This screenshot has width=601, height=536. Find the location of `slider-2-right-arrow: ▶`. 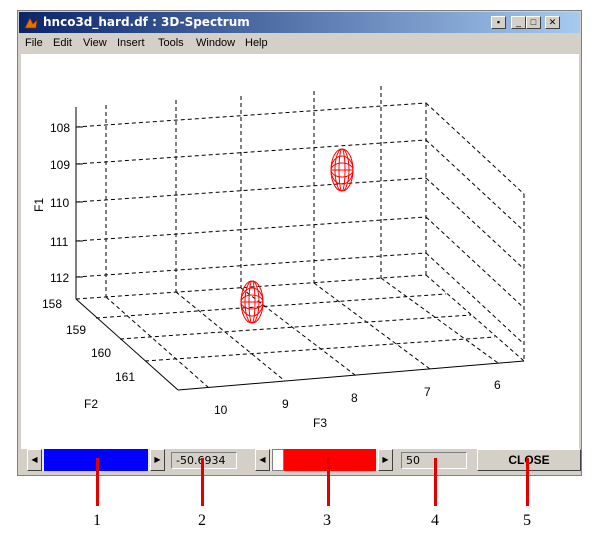

slider-2-right-arrow: ▶ is located at coordinates (385, 460).